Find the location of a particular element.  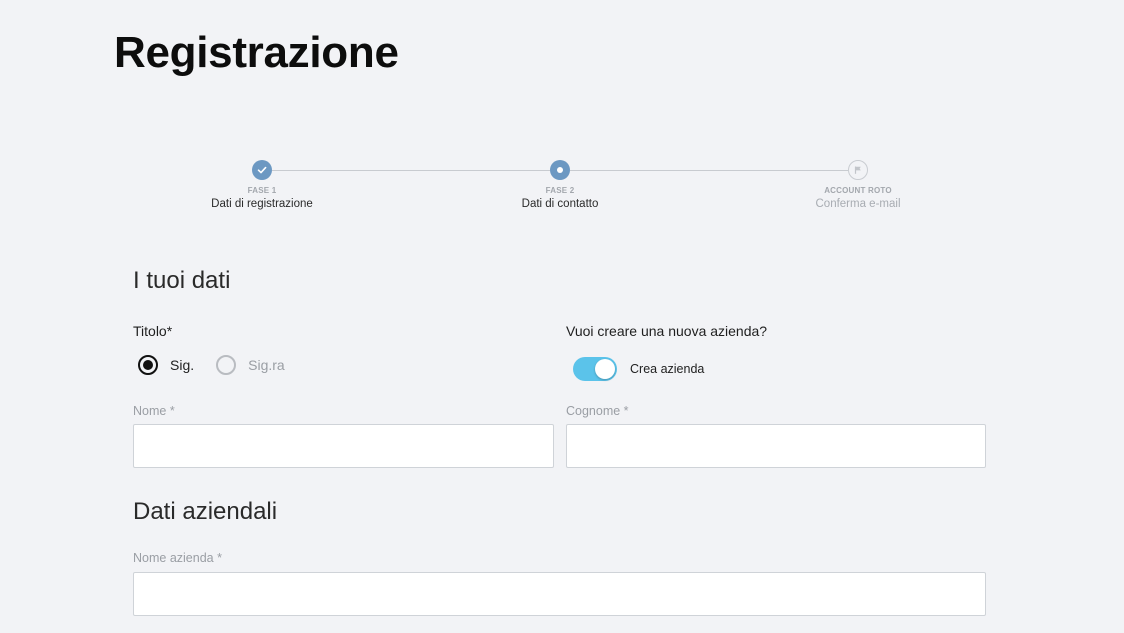

first-name-label: Nome * is located at coordinates (154, 411).